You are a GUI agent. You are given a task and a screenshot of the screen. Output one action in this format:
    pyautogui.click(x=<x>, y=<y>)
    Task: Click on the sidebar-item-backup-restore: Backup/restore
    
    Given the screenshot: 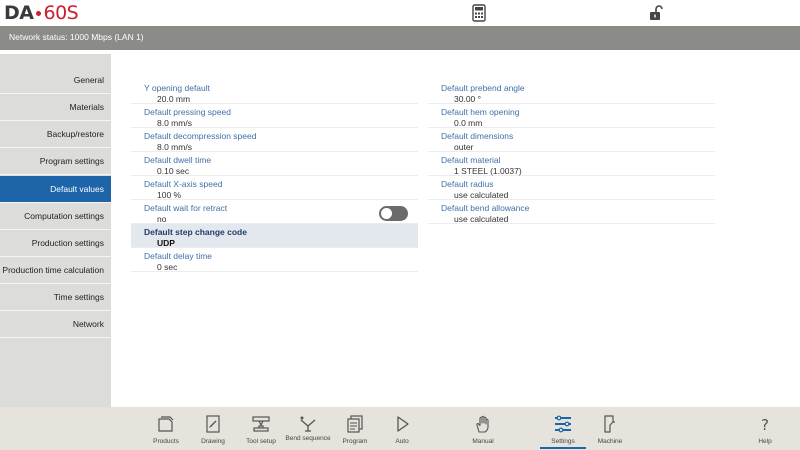 What is the action you would take?
    pyautogui.click(x=55, y=134)
    